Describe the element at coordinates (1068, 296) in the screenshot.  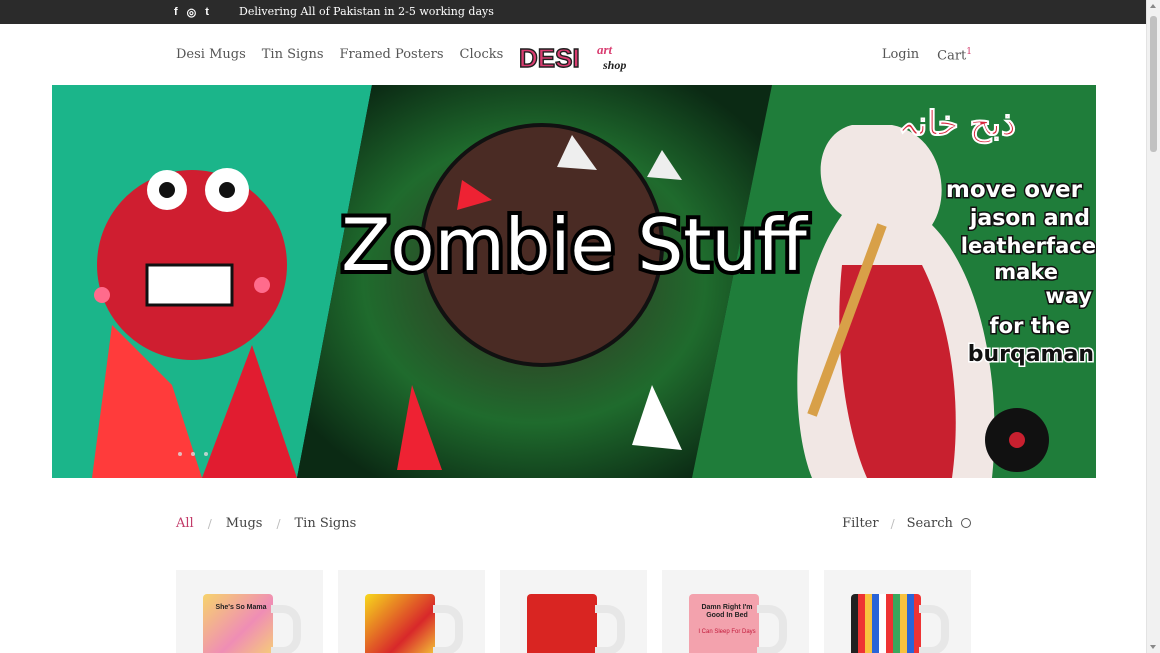
I see `hero-line-5: way` at that location.